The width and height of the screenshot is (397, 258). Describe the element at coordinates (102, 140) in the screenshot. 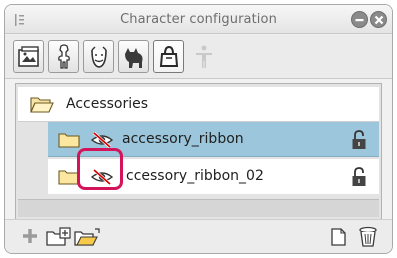

I see `visibility-hidden-icon` at that location.